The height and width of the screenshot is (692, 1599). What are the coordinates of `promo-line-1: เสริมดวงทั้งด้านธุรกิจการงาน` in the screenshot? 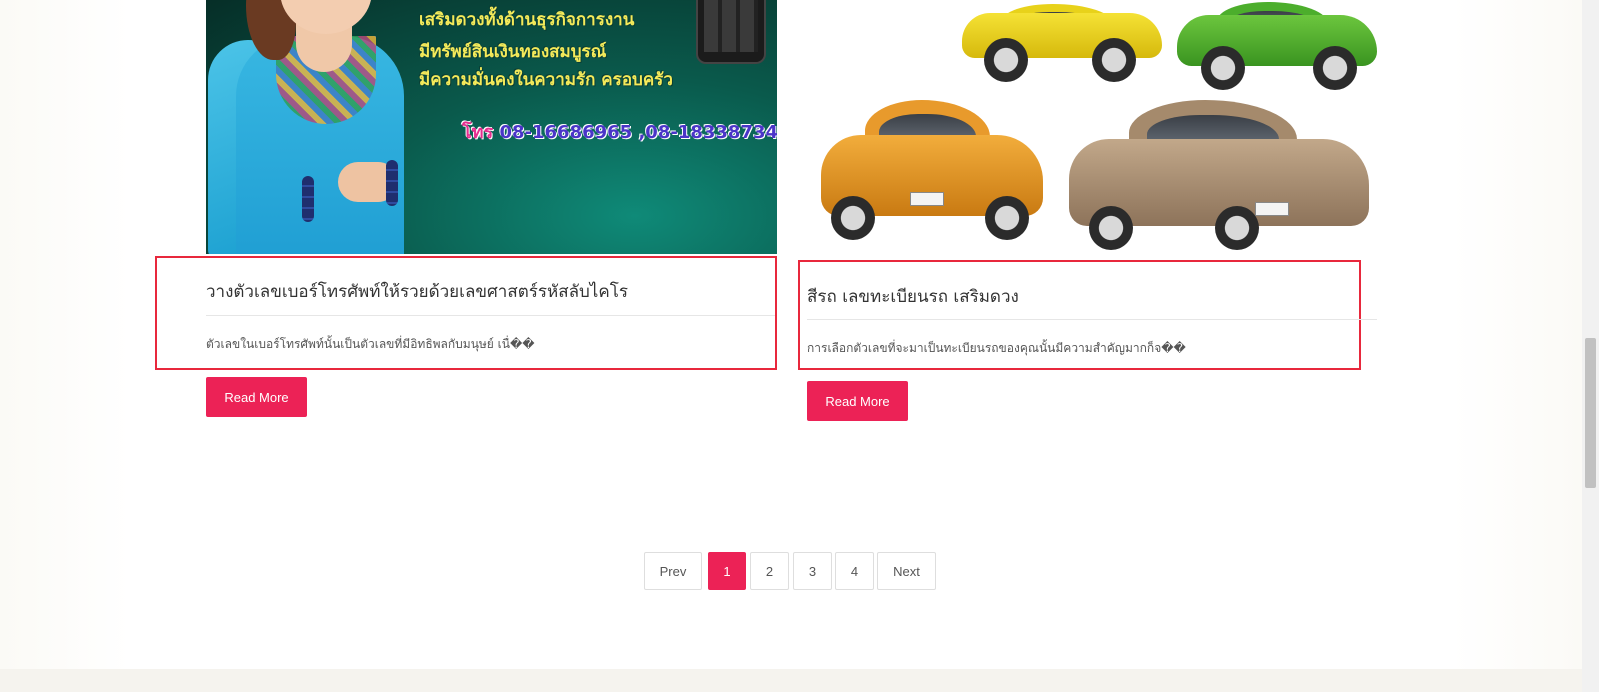 It's located at (527, 20).